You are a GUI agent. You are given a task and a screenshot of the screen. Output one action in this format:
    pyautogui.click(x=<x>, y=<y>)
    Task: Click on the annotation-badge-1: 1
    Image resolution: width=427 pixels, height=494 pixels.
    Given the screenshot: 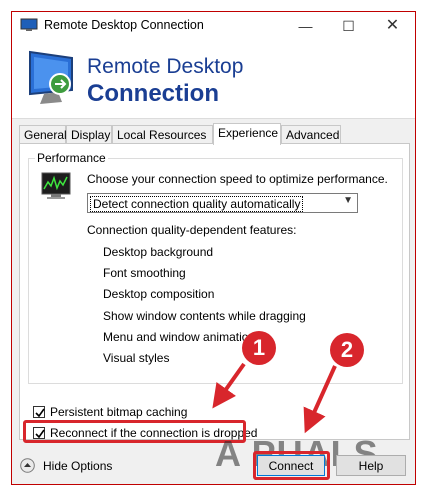 What is the action you would take?
    pyautogui.click(x=259, y=348)
    